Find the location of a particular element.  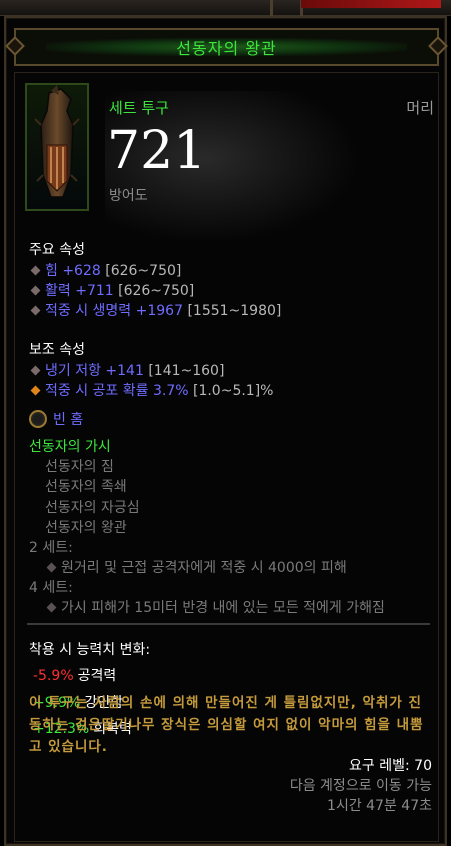

stat-change-title: 착용 시 능력치 변화: is located at coordinates (90, 650).